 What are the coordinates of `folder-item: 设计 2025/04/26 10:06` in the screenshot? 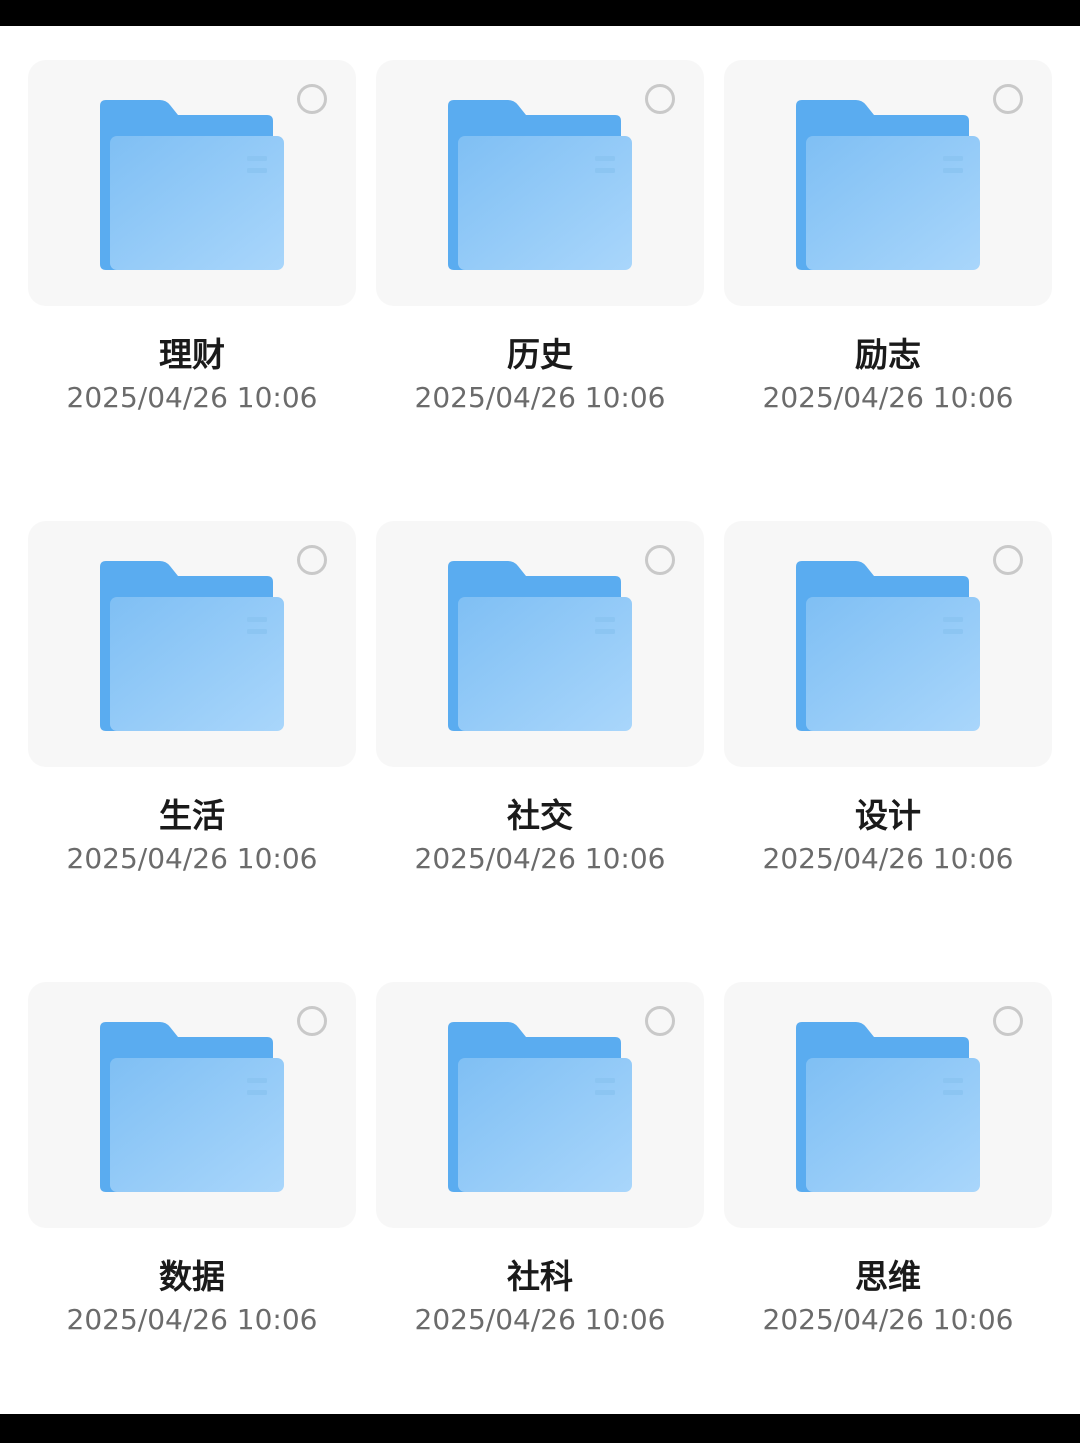 It's located at (888, 751).